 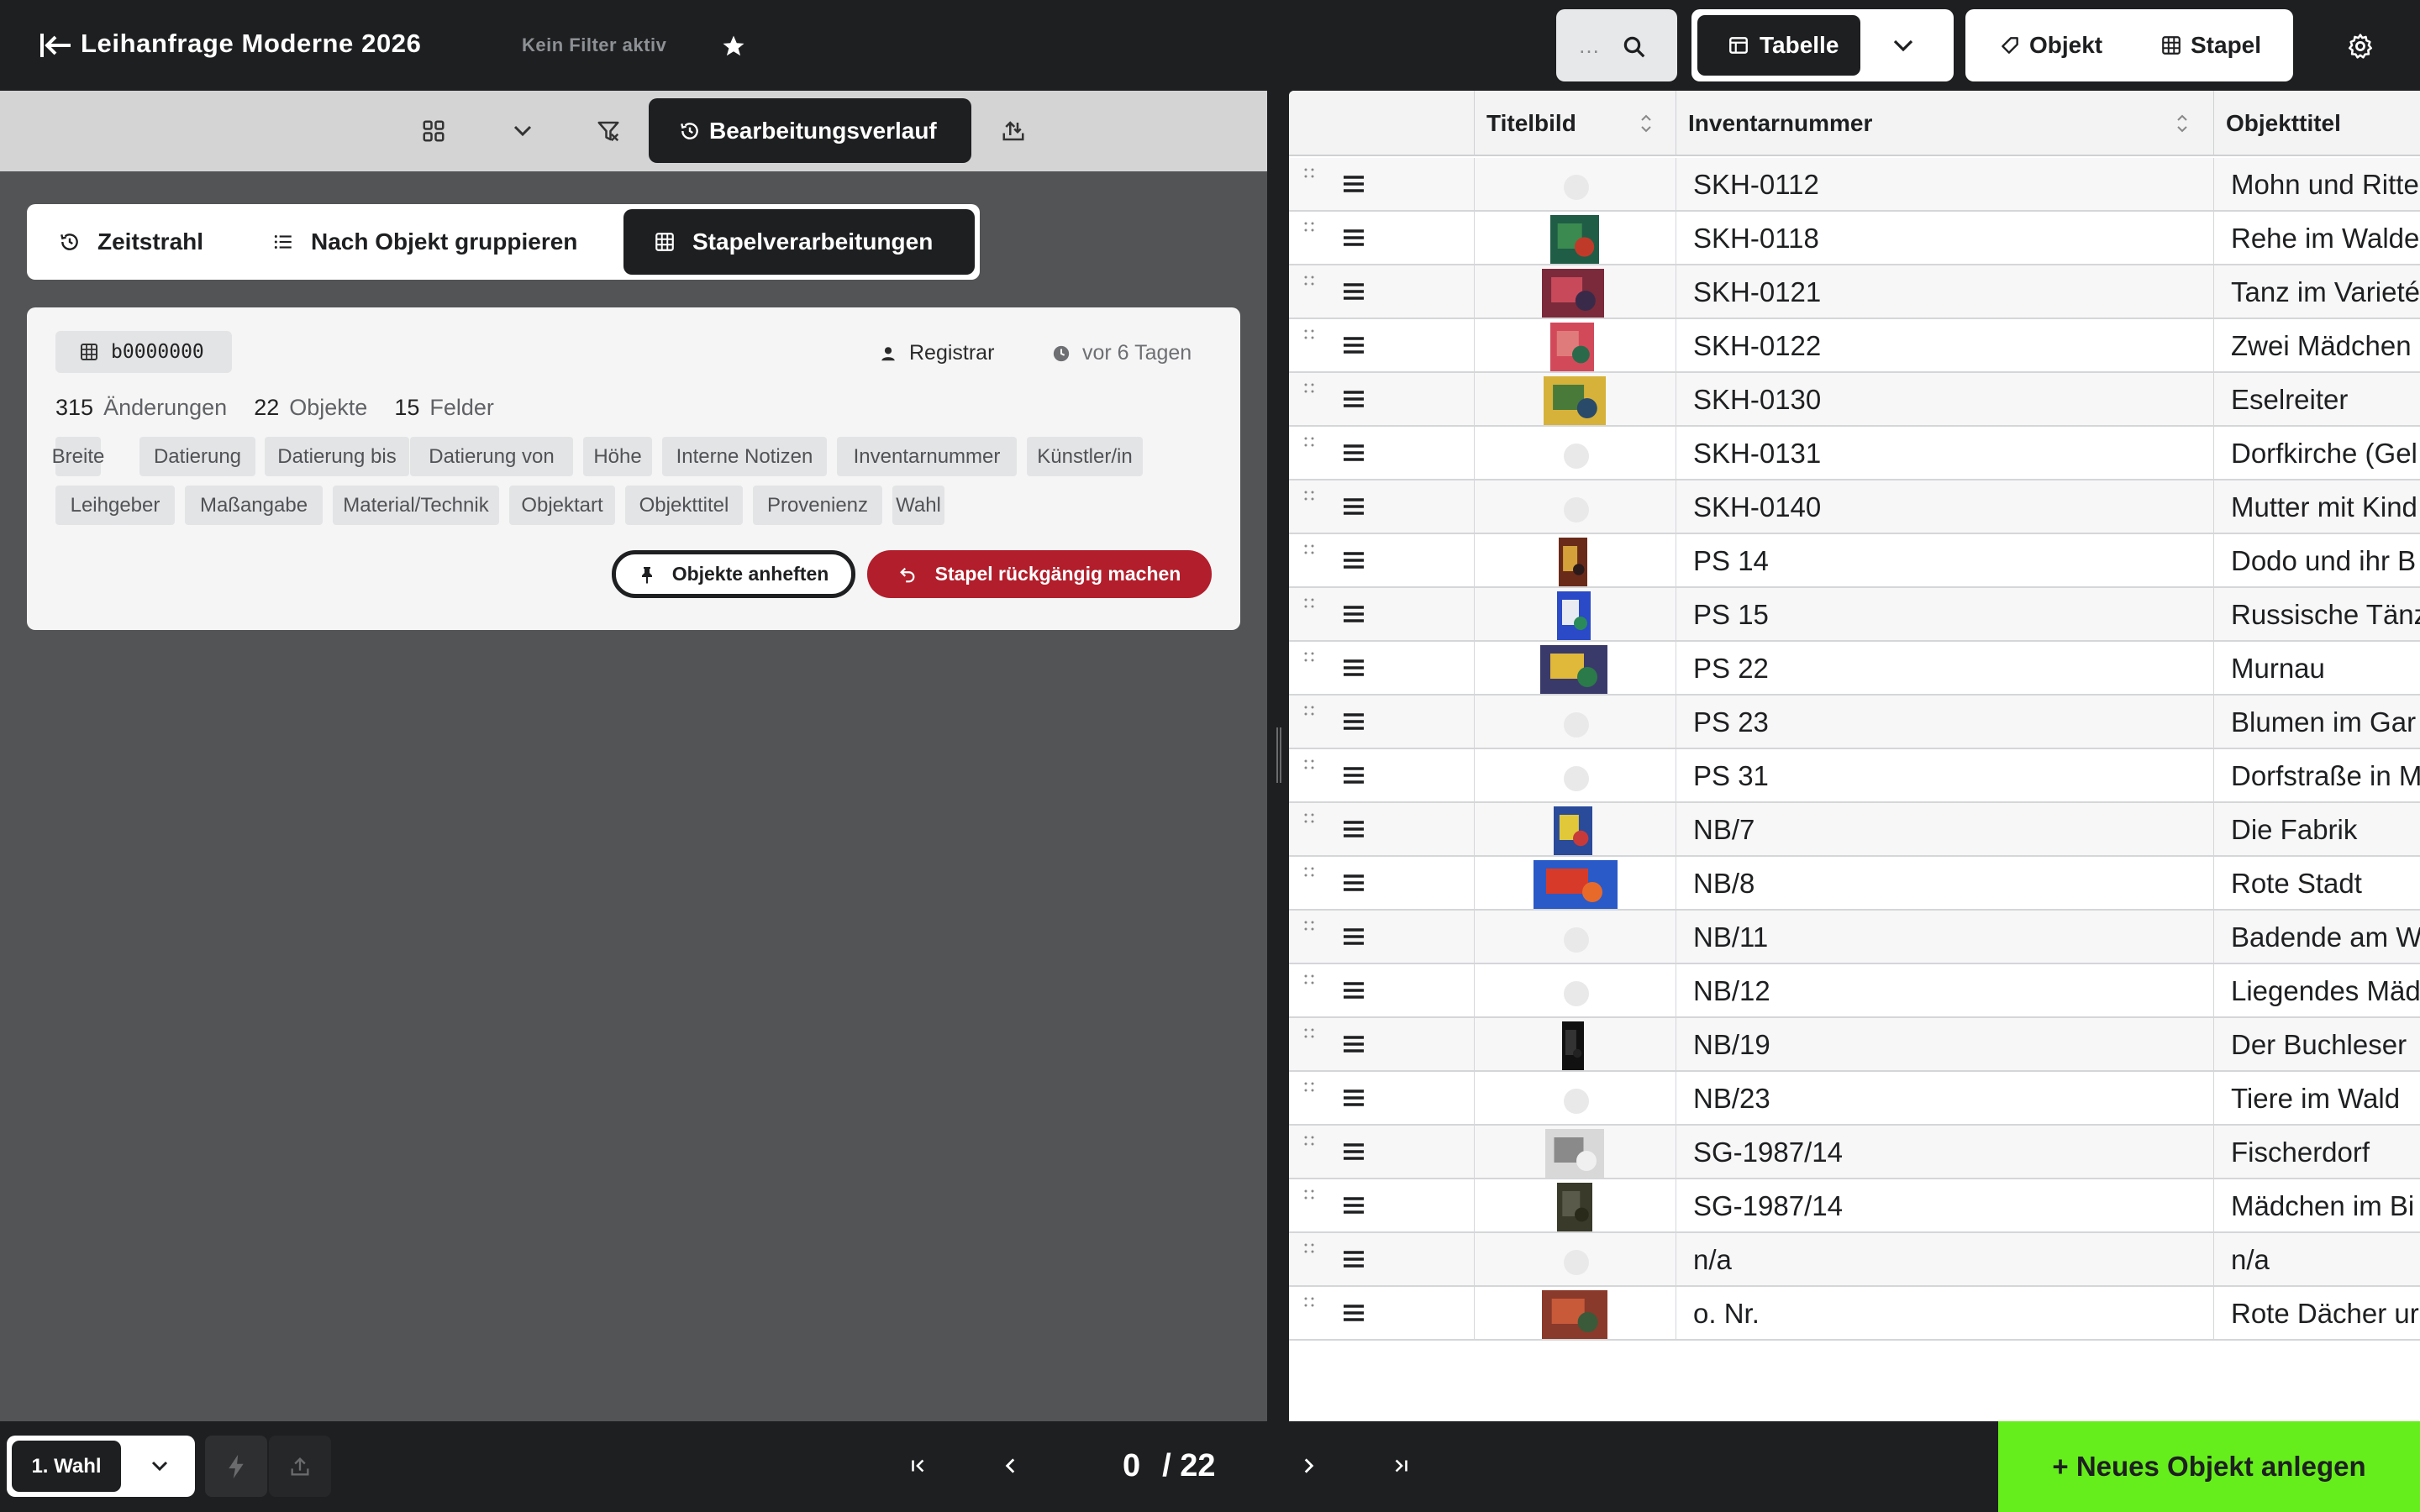 I want to click on table-row: PS 14 Dodo und ihr B, so click(x=1855, y=561).